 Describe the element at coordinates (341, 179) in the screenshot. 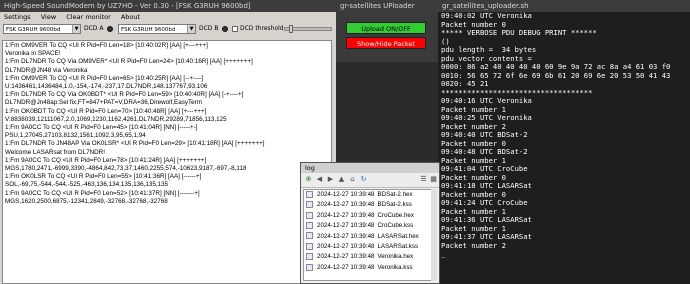

I see `up-icon: ▲` at that location.